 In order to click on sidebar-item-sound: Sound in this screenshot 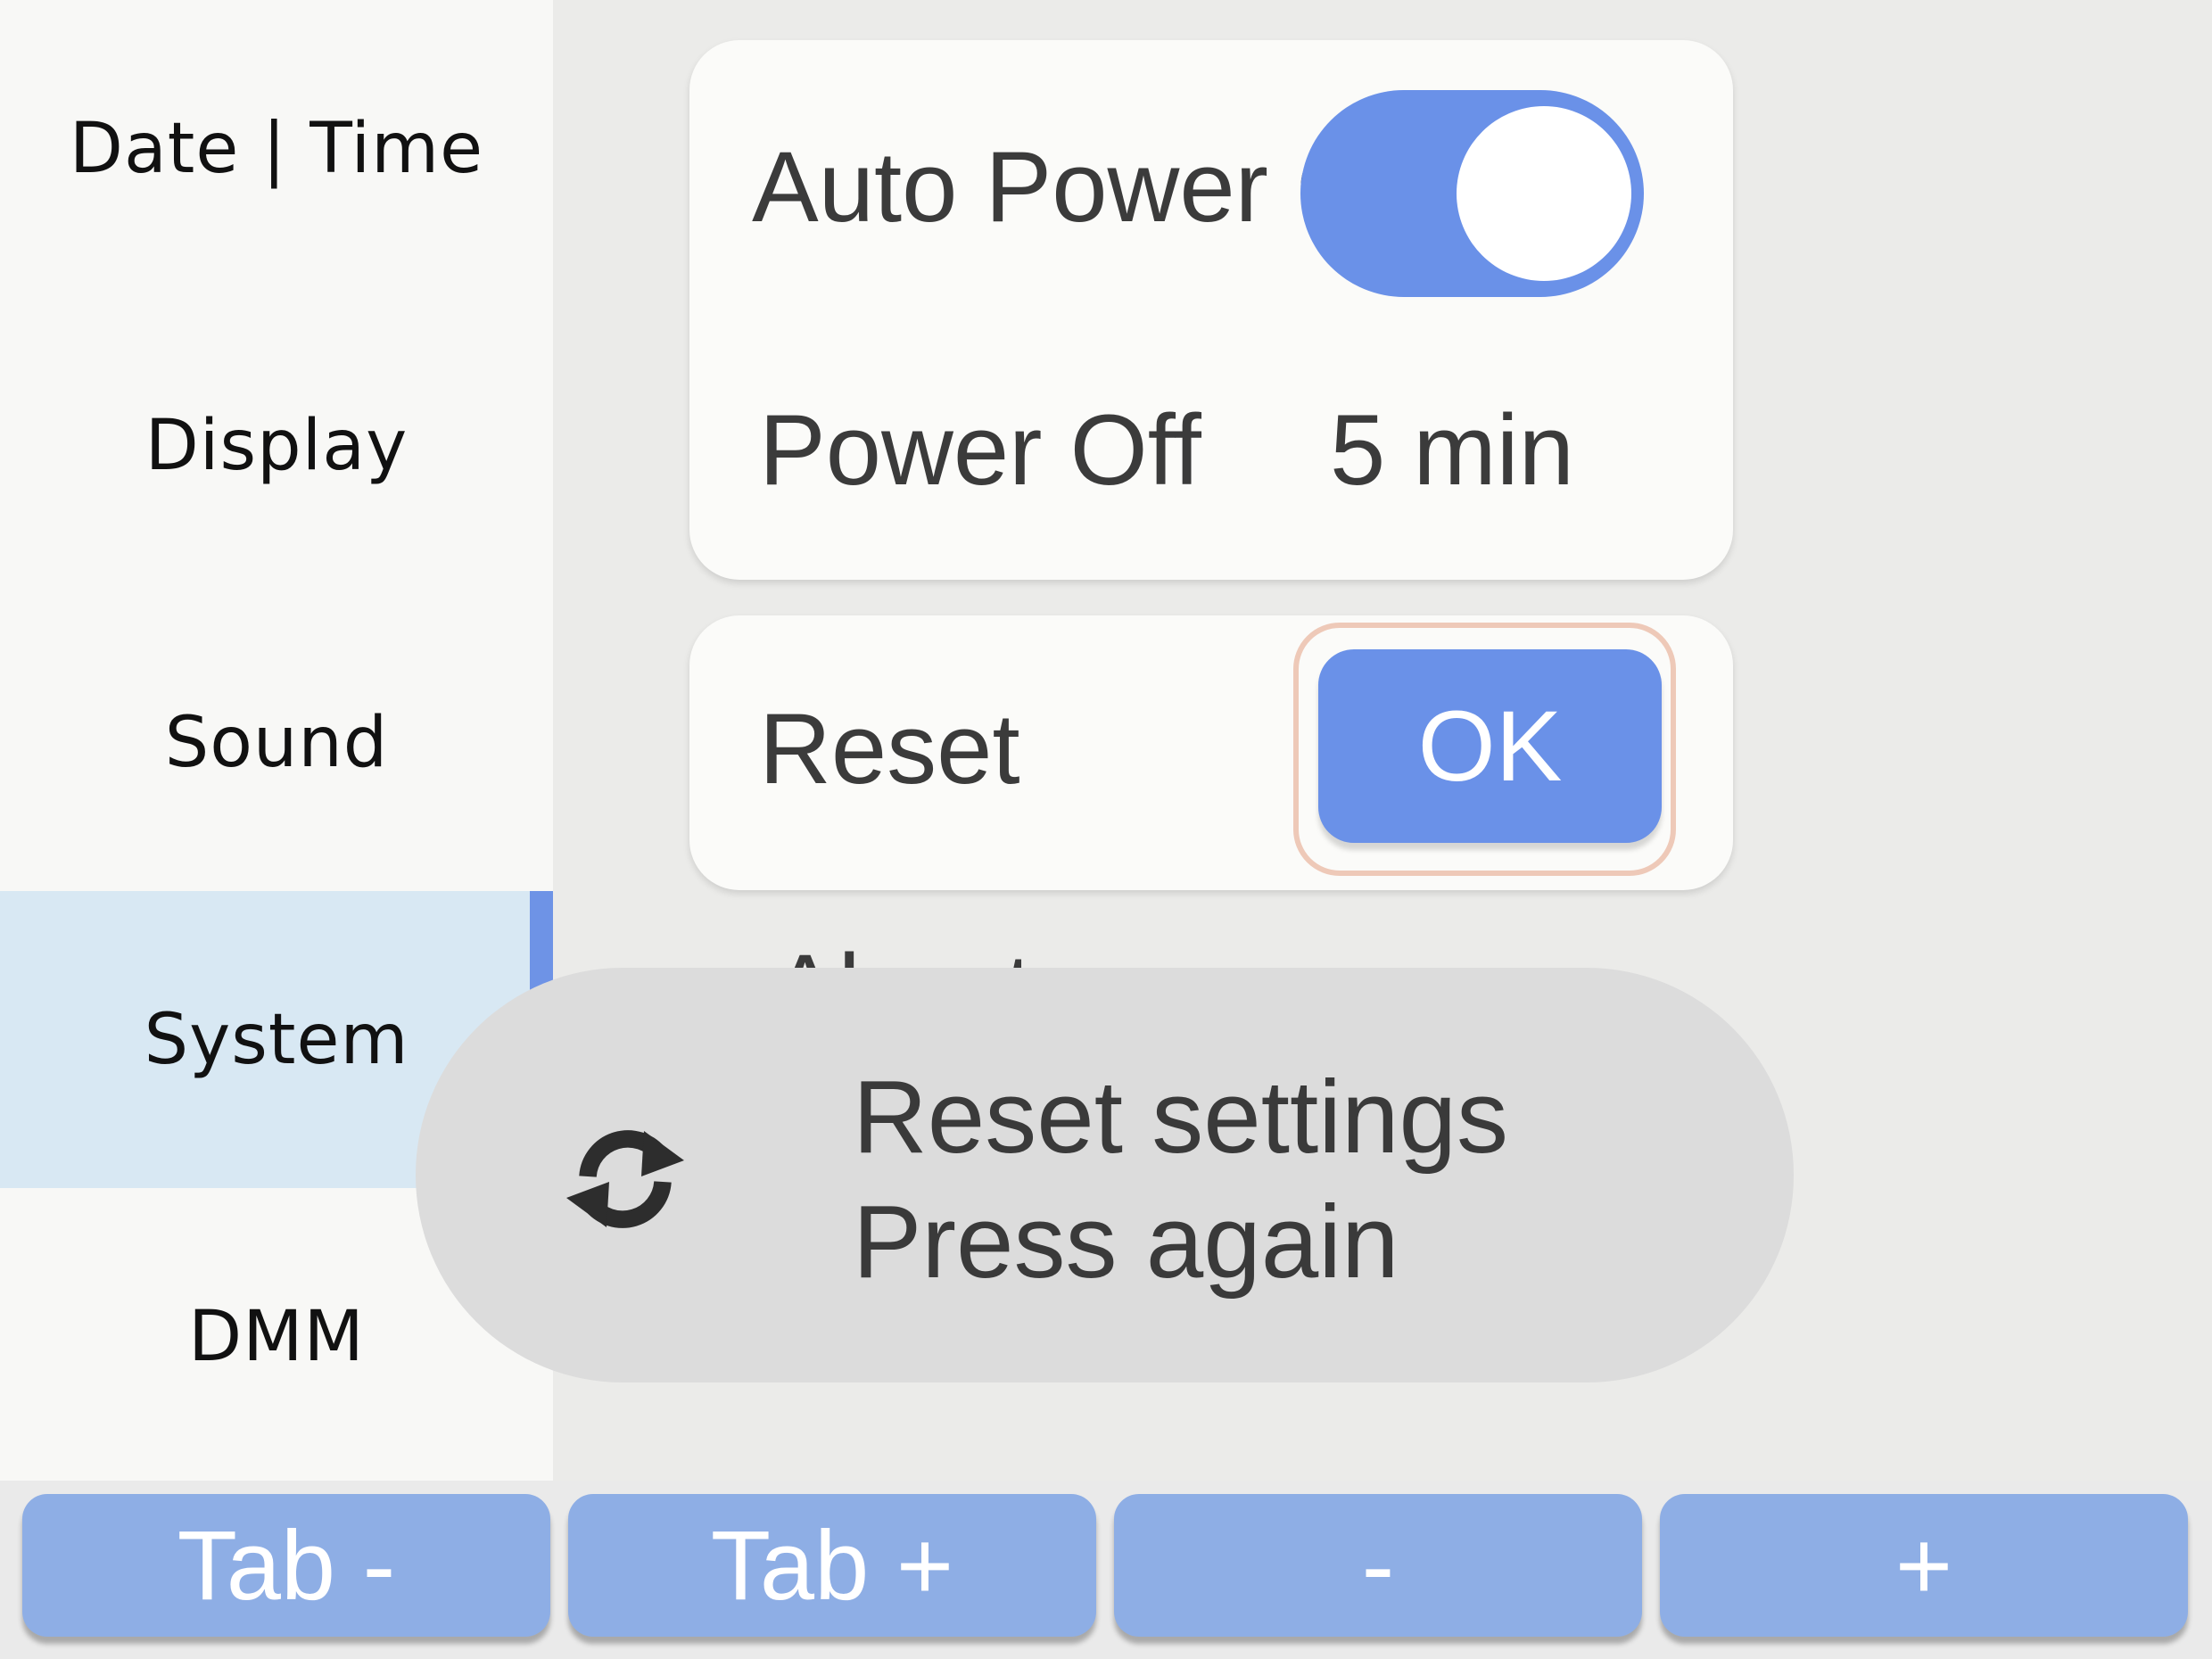, I will do `click(277, 743)`.